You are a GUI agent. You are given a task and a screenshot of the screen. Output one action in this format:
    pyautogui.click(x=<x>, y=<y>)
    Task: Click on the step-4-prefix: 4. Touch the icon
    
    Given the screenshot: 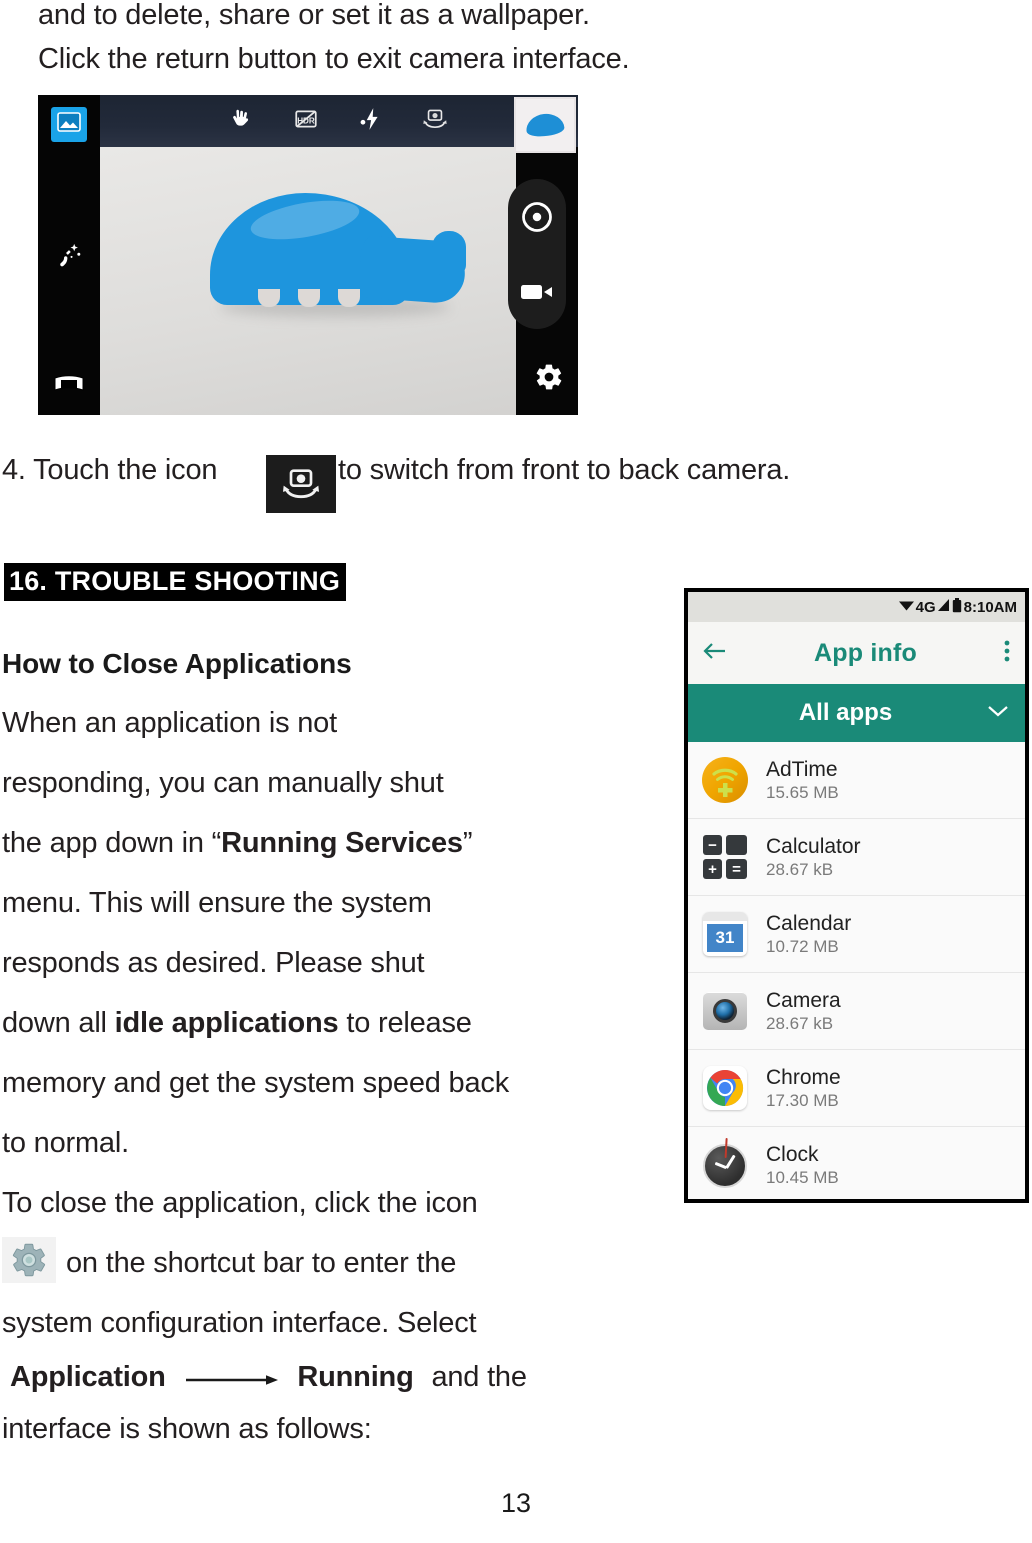 What is the action you would take?
    pyautogui.click(x=110, y=470)
    